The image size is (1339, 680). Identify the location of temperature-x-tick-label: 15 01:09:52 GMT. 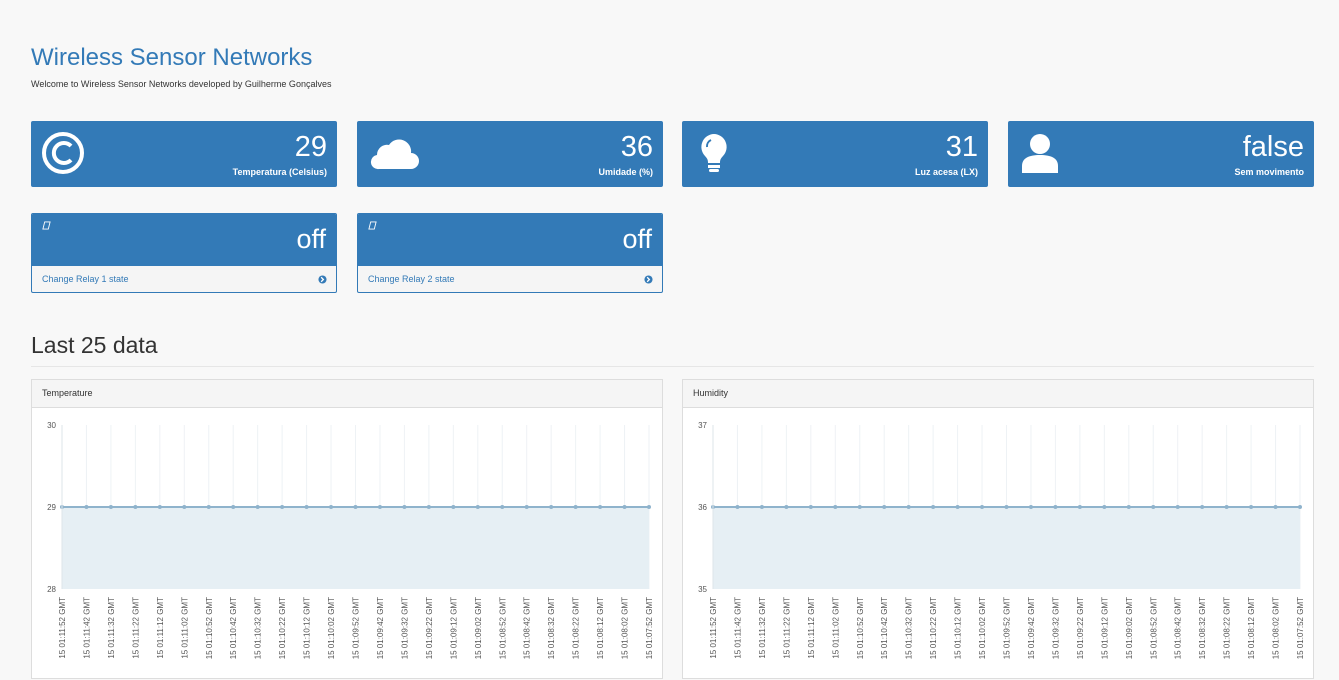
(356, 628).